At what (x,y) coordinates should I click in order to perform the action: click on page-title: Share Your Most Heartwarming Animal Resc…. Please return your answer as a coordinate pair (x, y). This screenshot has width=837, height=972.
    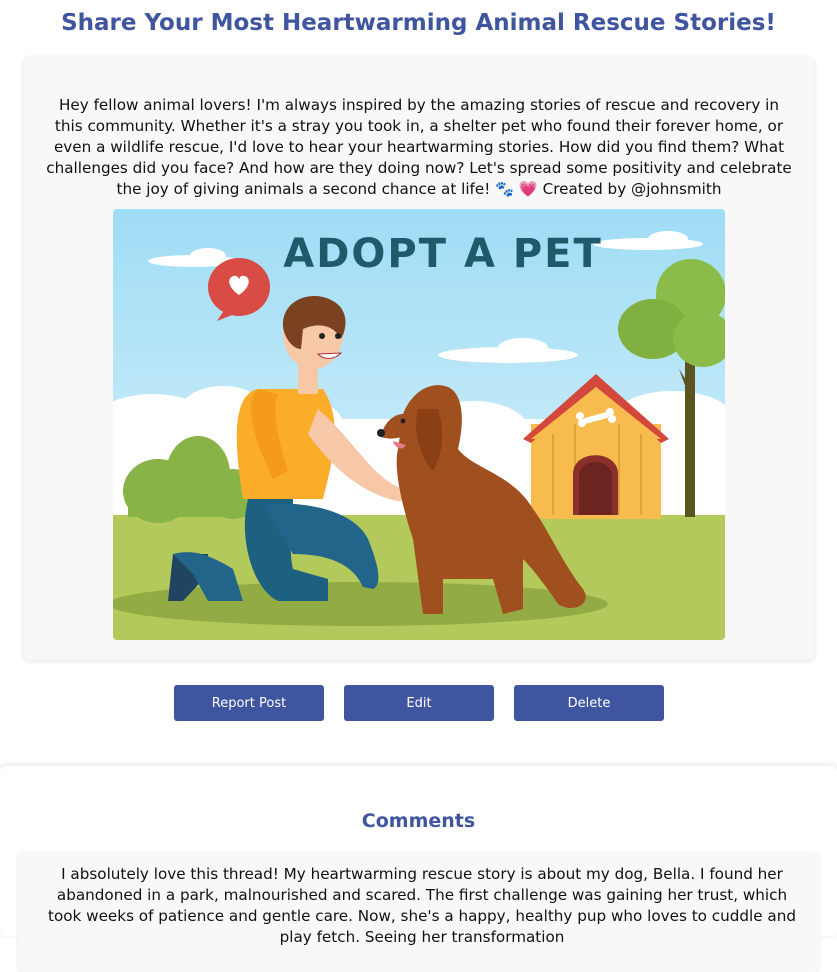
    Looking at the image, I should click on (418, 23).